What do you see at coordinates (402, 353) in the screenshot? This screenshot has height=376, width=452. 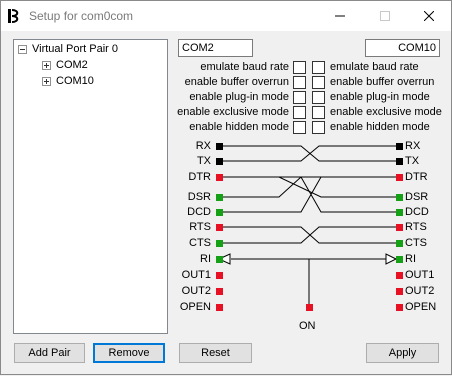 I see `apply-button: Apply` at bounding box center [402, 353].